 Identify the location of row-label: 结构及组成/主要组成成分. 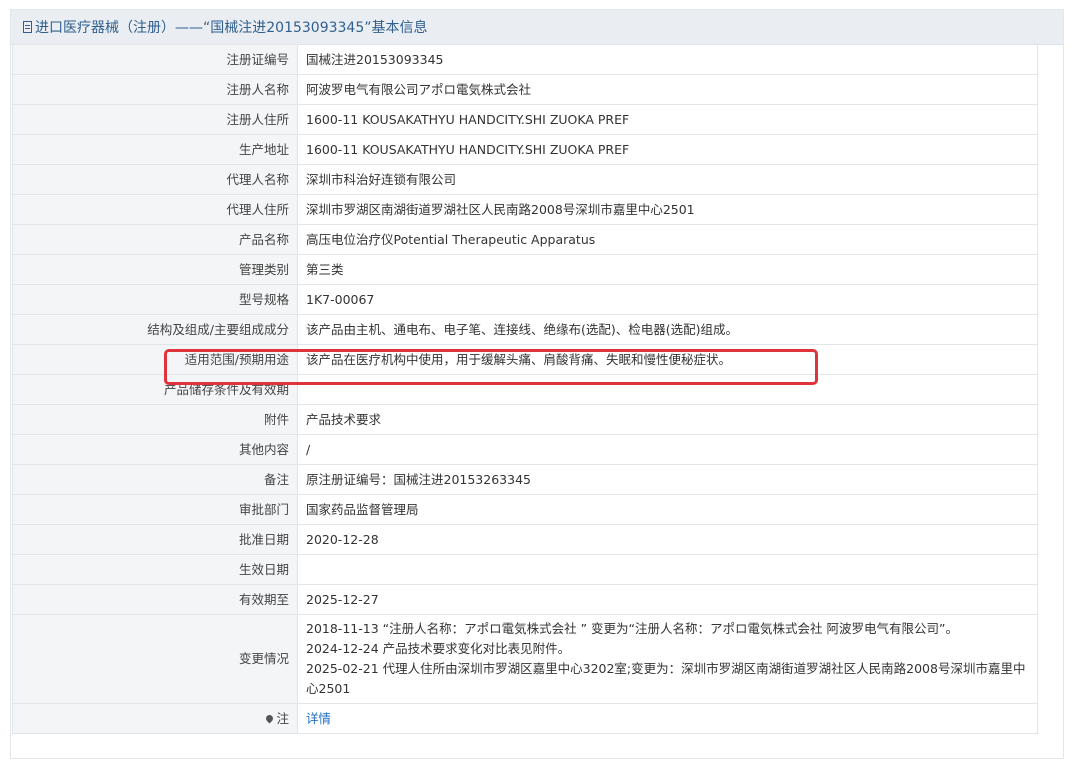
(155, 330).